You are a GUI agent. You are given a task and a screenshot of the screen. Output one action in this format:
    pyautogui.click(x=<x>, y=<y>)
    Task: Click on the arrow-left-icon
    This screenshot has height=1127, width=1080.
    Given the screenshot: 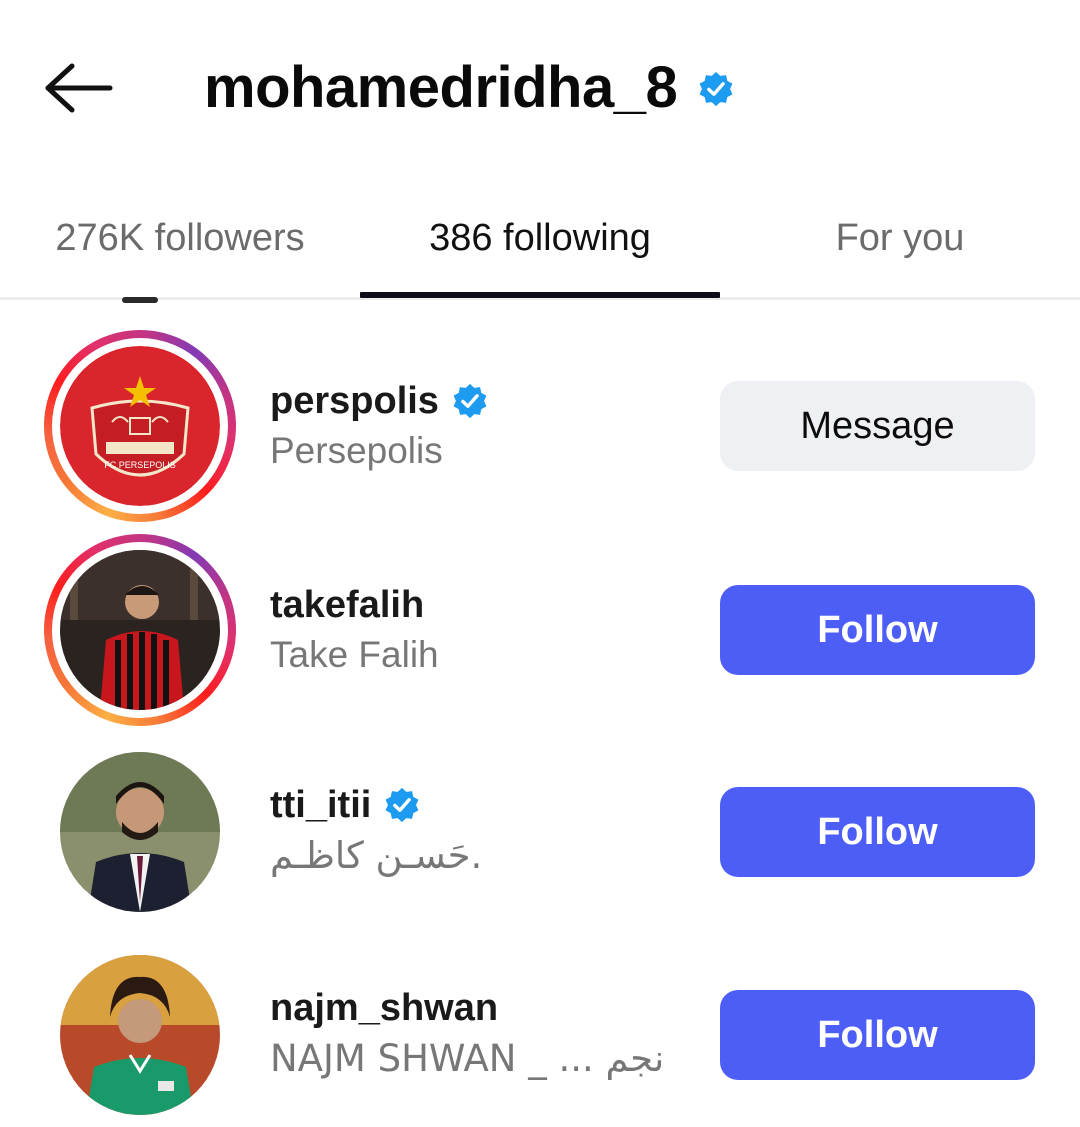 What is the action you would take?
    pyautogui.click(x=79, y=88)
    